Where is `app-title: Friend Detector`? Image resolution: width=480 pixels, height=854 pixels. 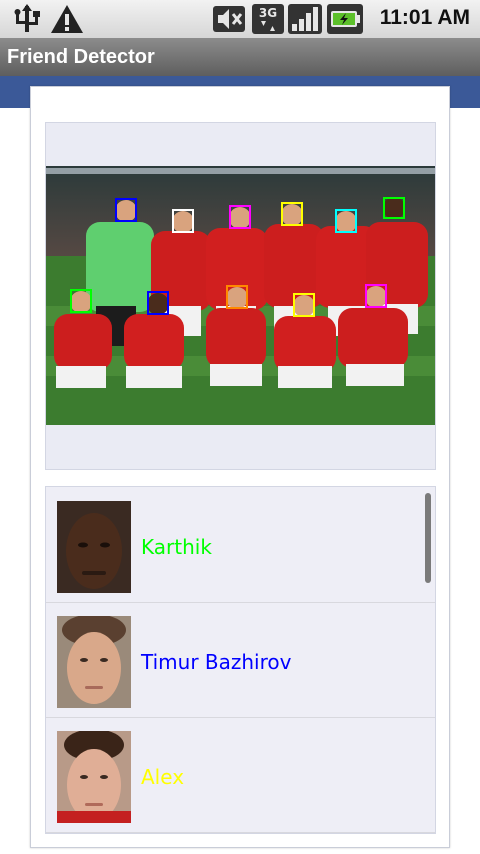 app-title: Friend Detector is located at coordinates (81, 57).